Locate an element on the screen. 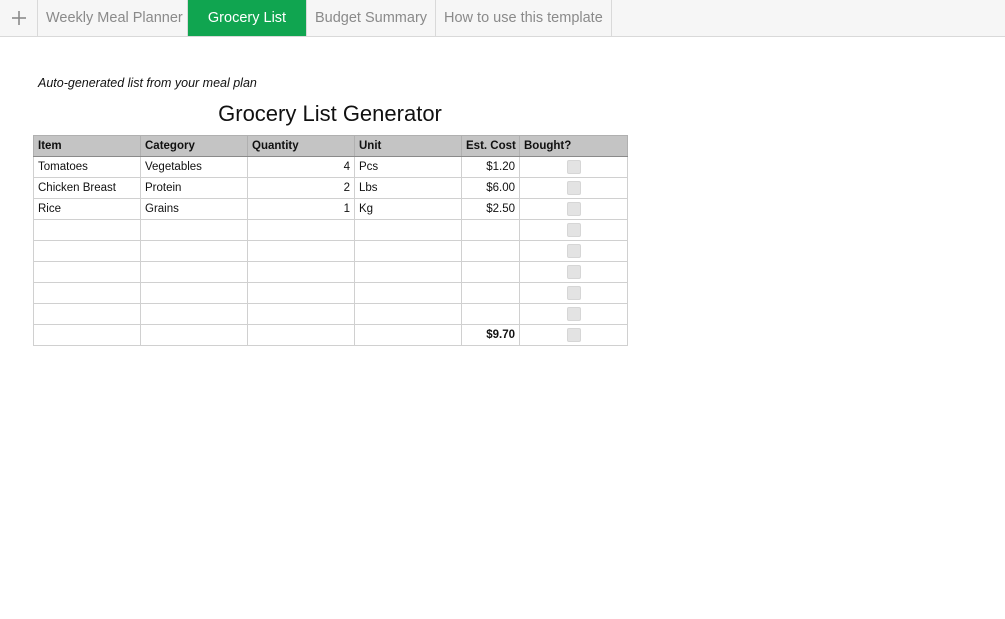 The image size is (1005, 619). category-cell: Protein is located at coordinates (194, 188).